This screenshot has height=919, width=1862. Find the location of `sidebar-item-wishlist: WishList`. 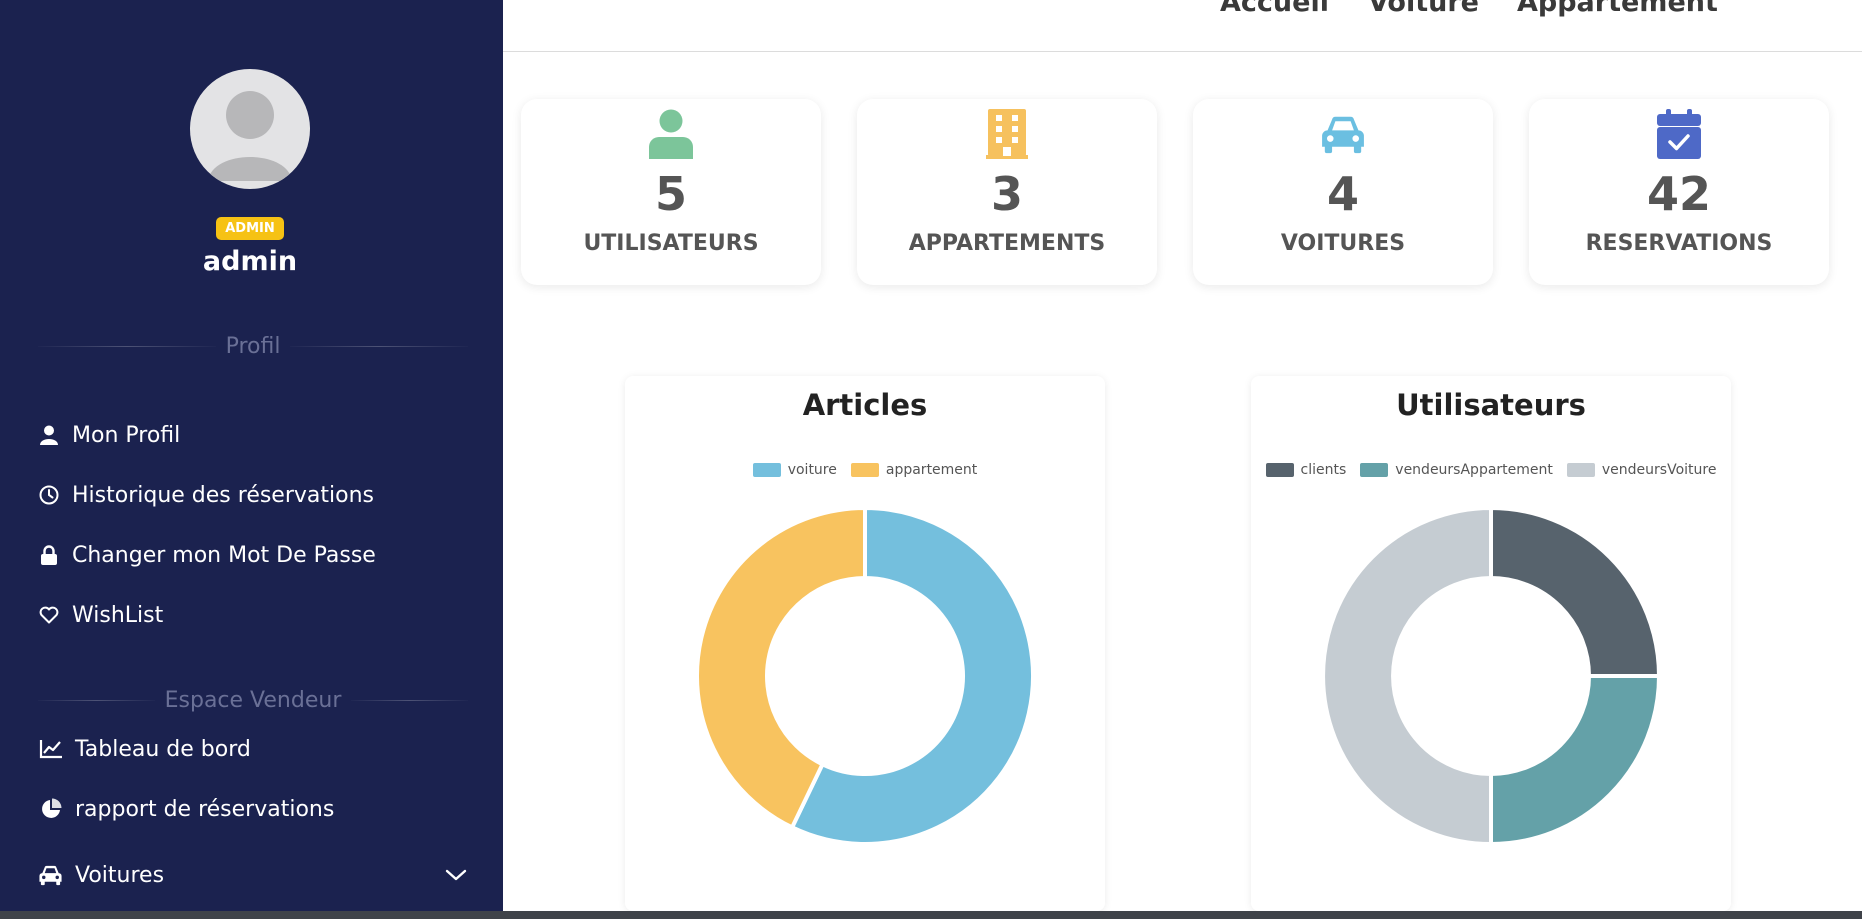

sidebar-item-wishlist: WishList is located at coordinates (258, 615).